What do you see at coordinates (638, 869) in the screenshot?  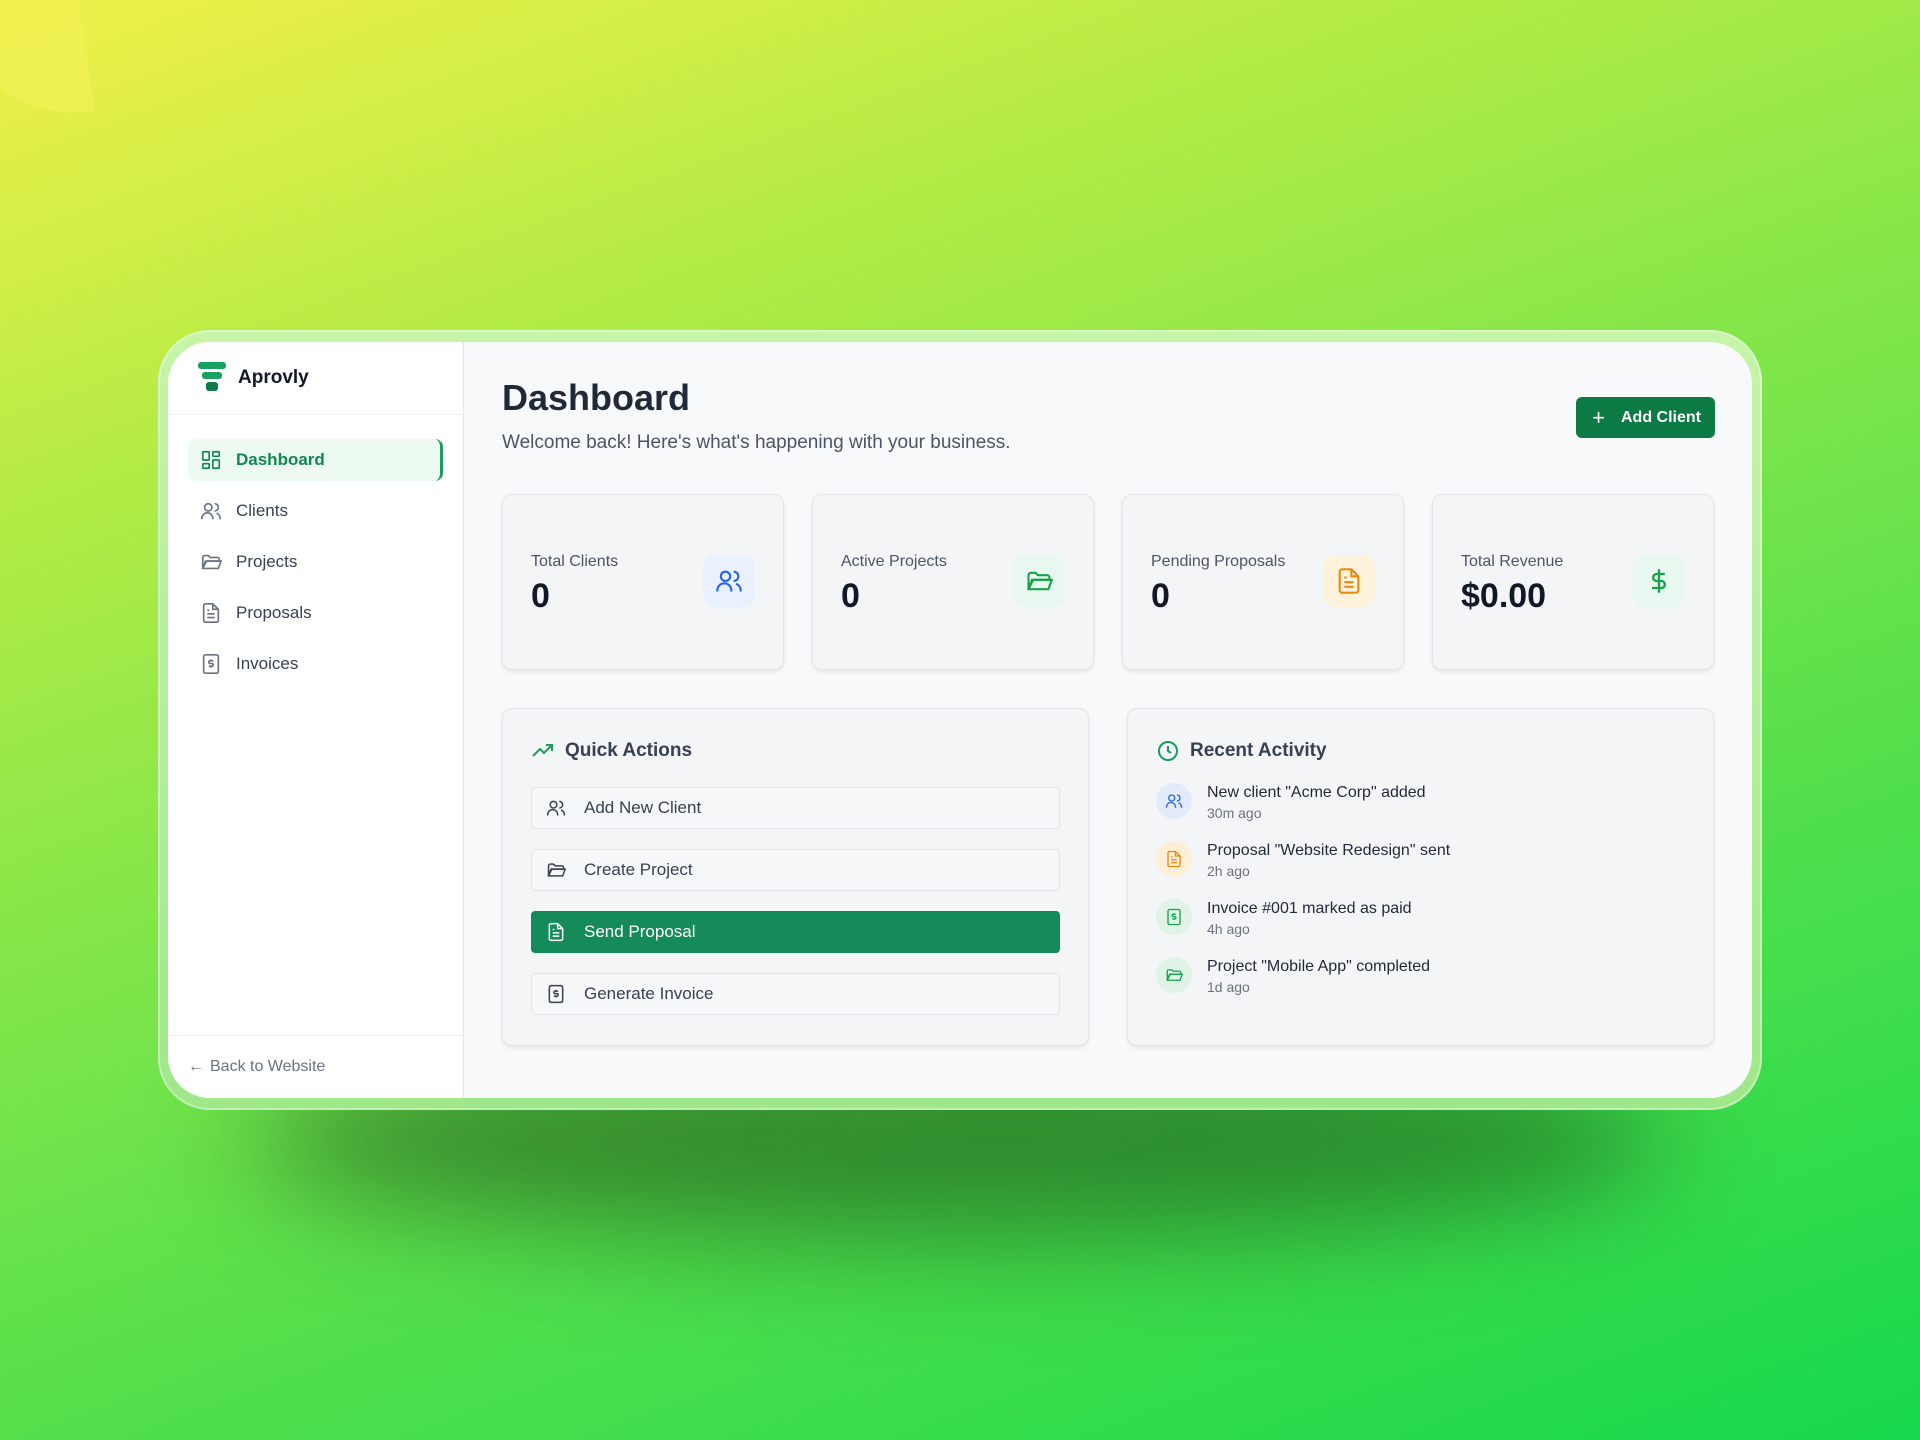 I see `action-label: Create Project` at bounding box center [638, 869].